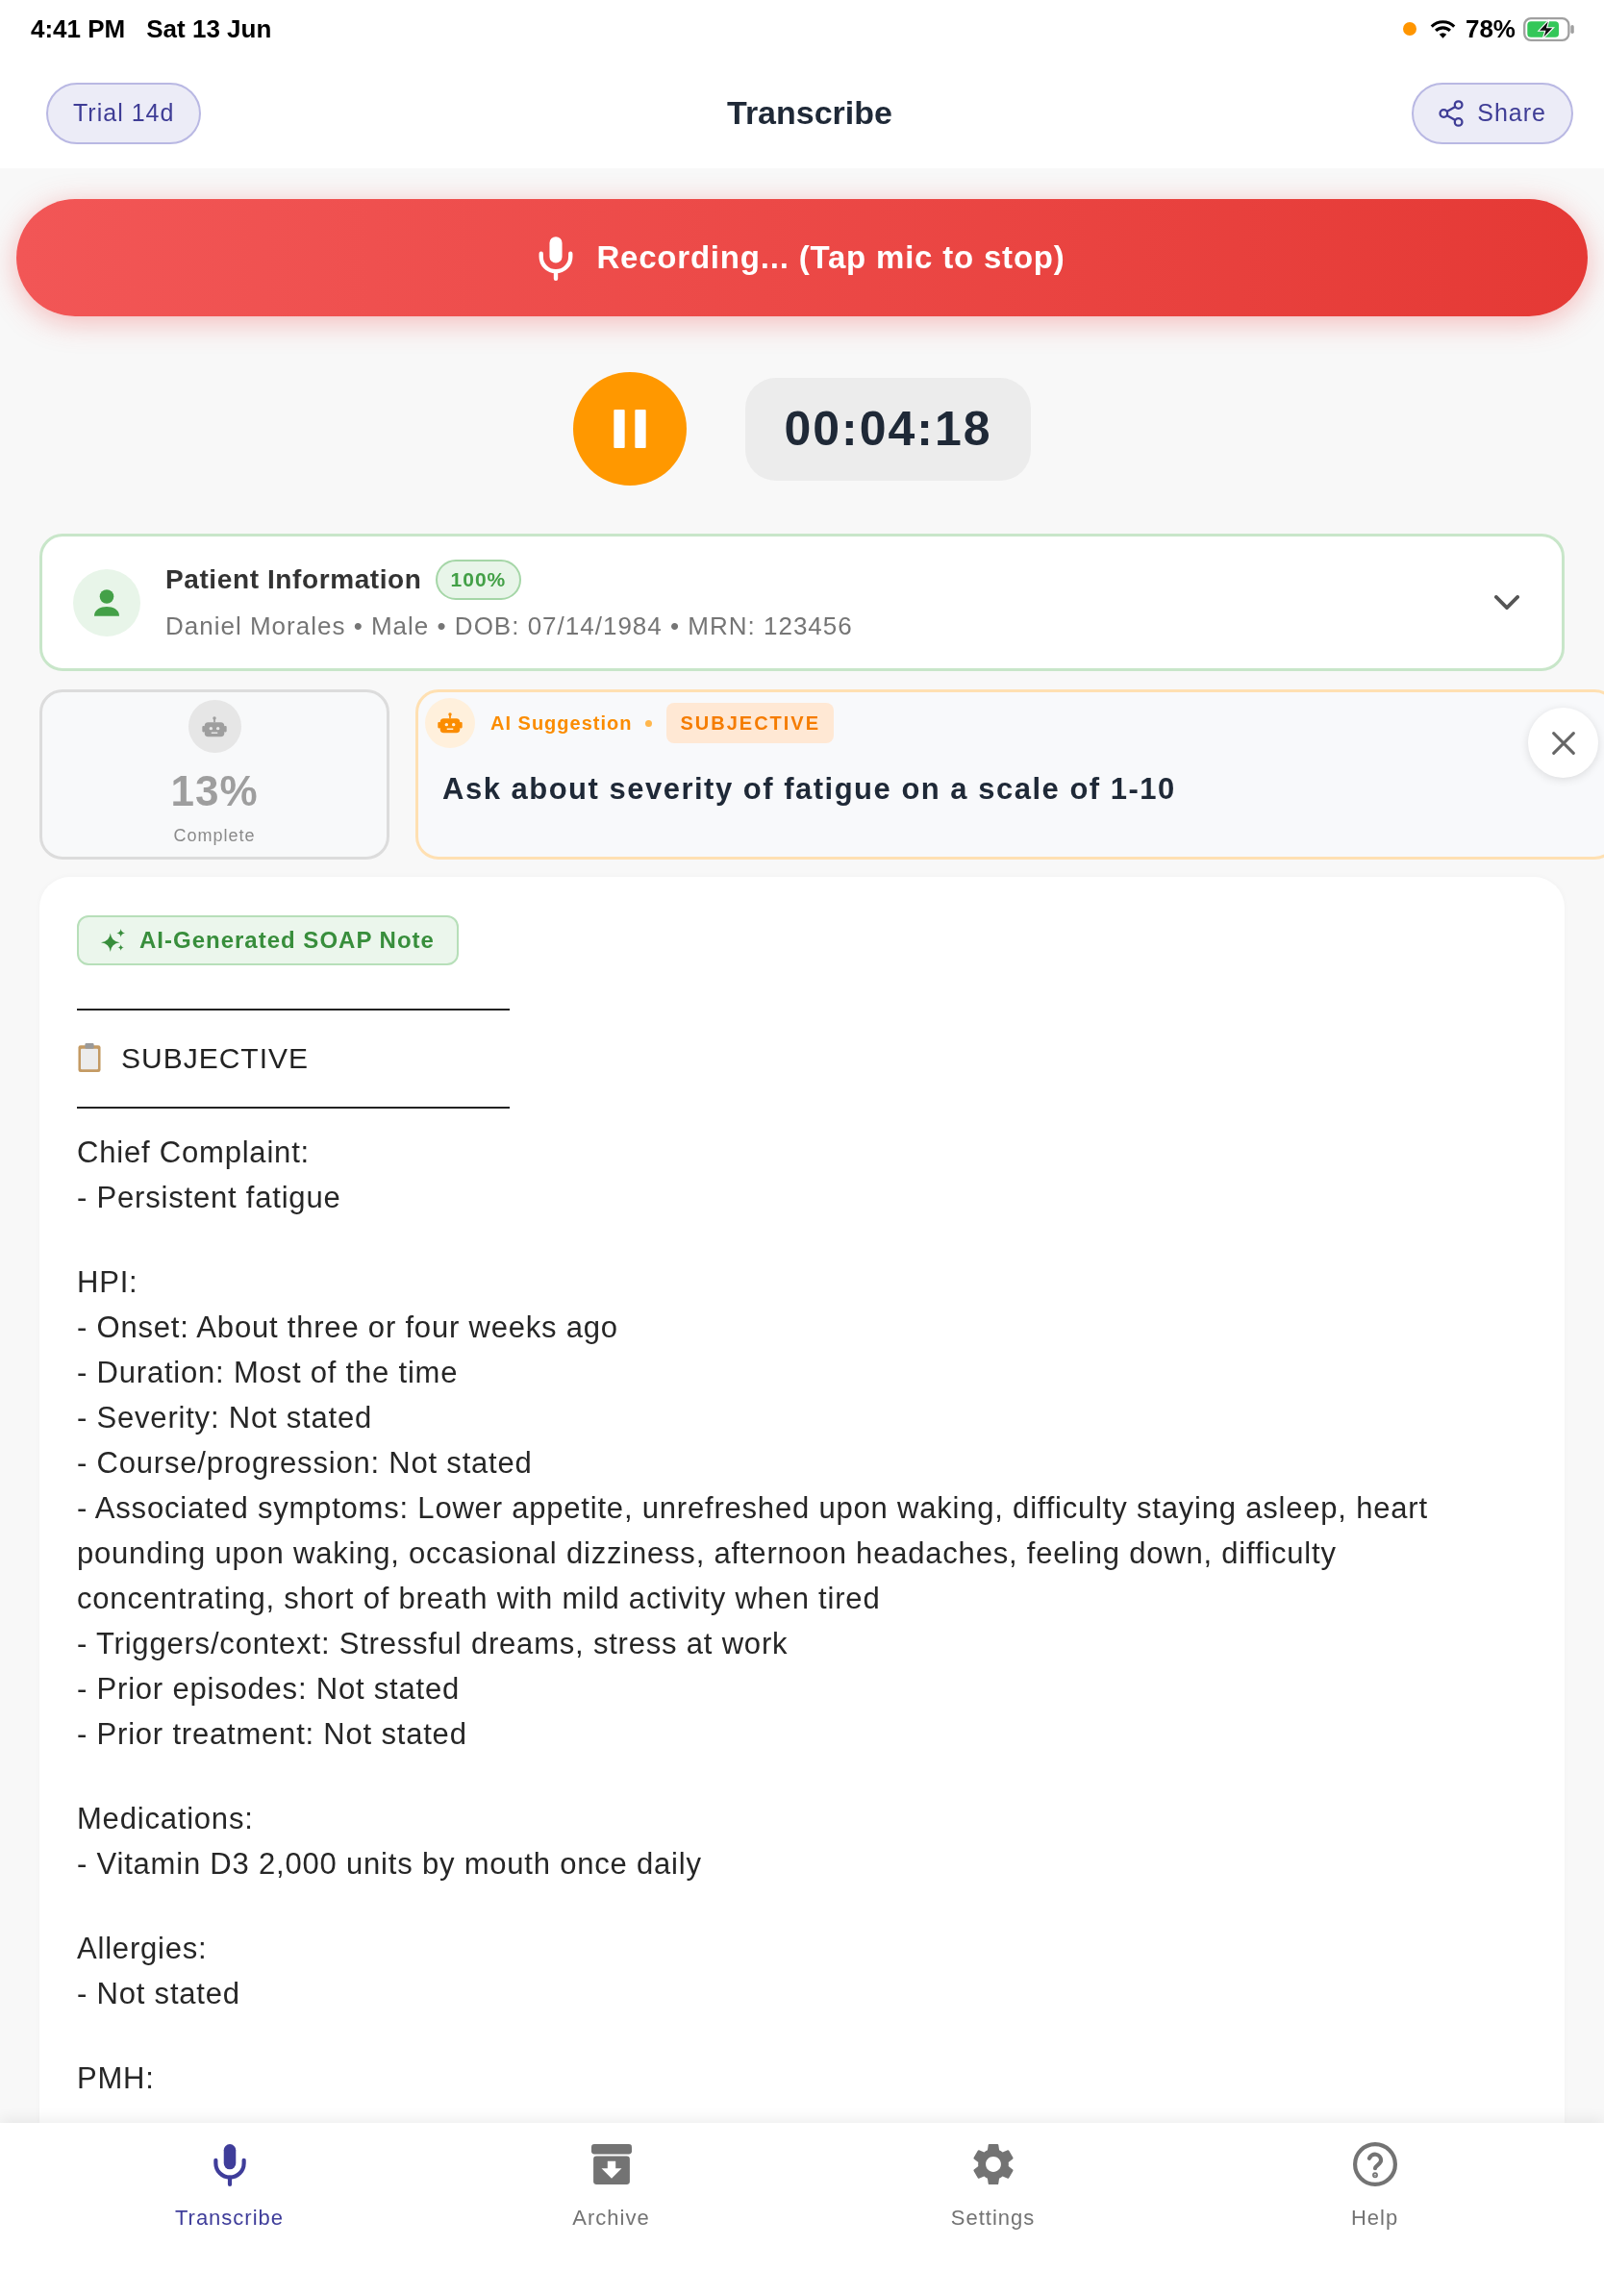 The width and height of the screenshot is (1604, 2296). What do you see at coordinates (561, 723) in the screenshot?
I see `suggestion-label: AI Suggestion` at bounding box center [561, 723].